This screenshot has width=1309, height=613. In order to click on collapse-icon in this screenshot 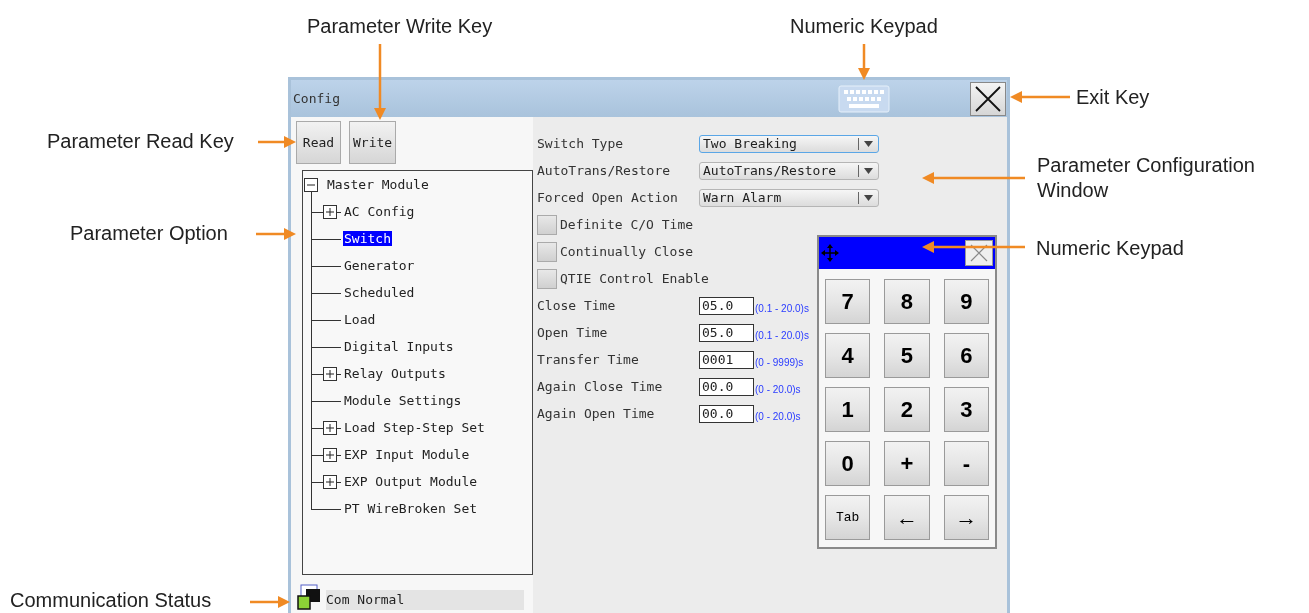, I will do `click(311, 185)`.